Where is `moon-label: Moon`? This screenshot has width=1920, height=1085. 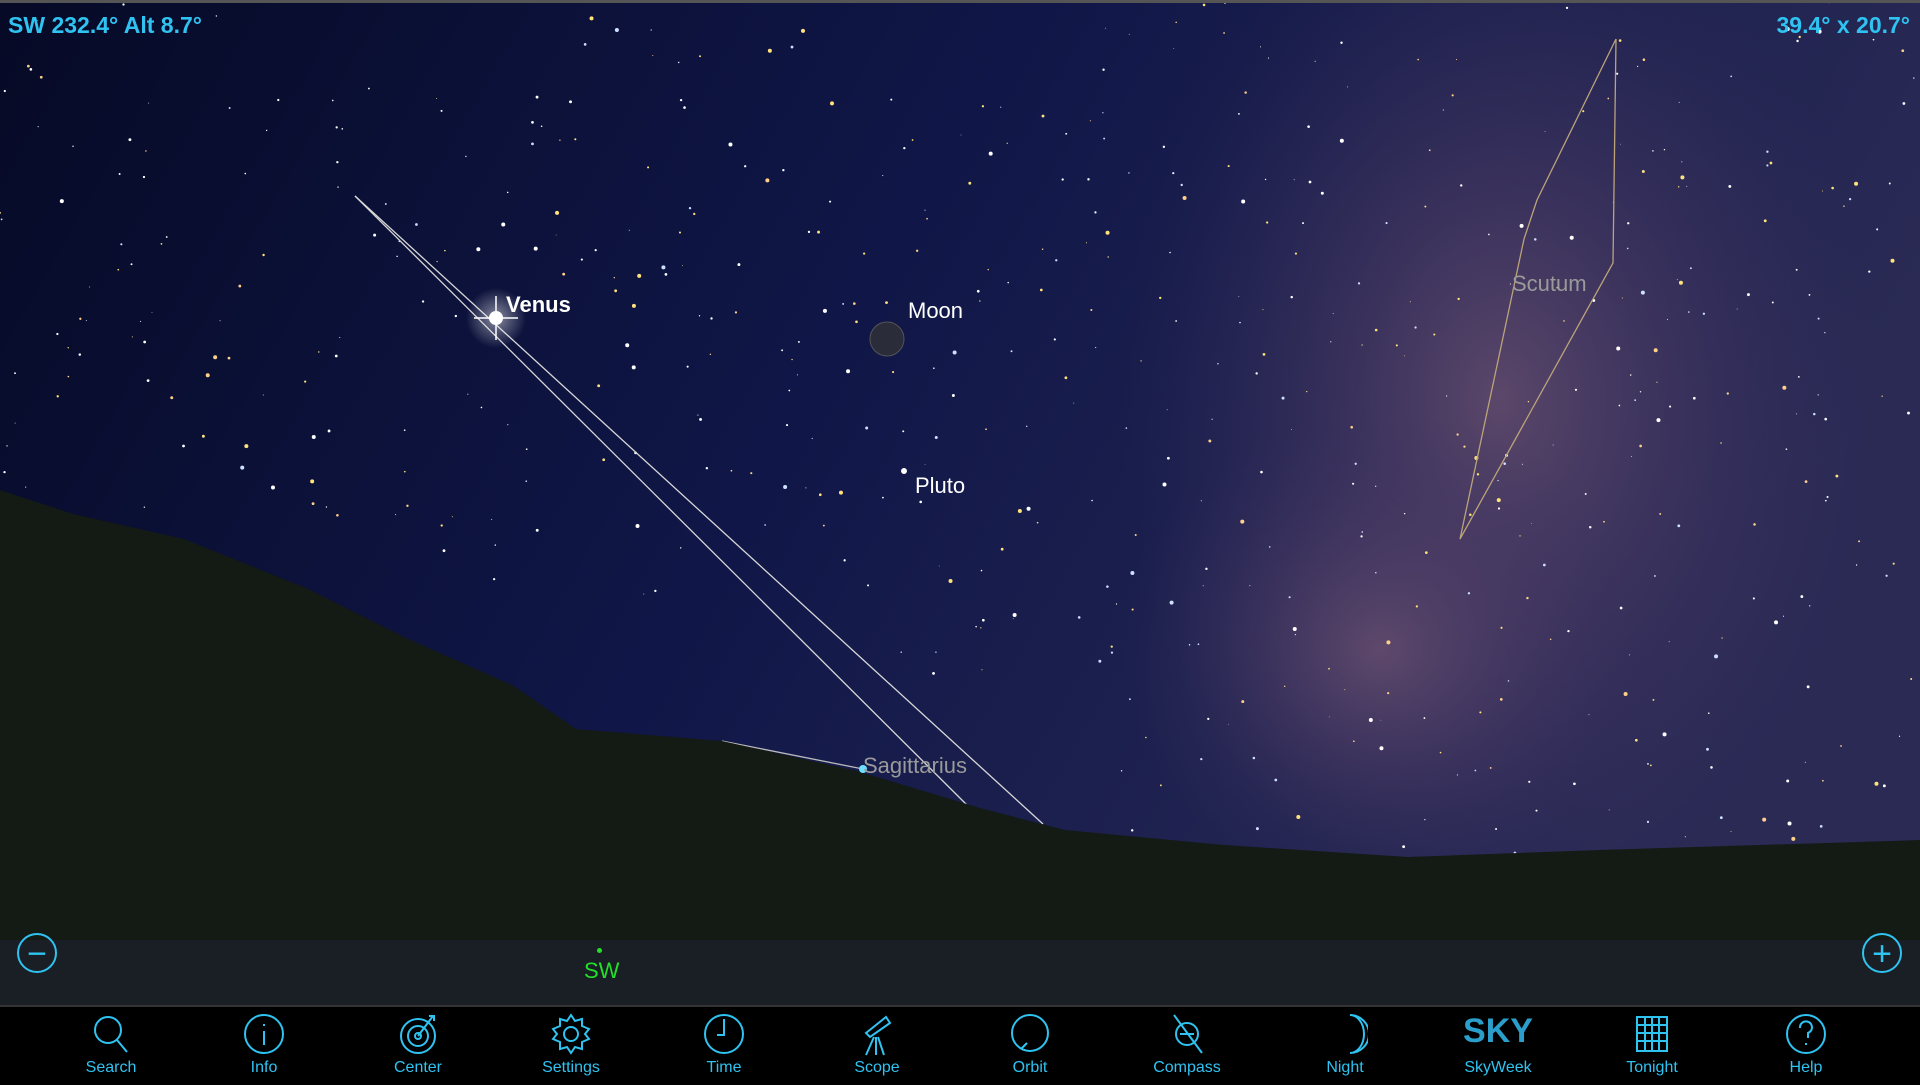
moon-label: Moon is located at coordinates (935, 311).